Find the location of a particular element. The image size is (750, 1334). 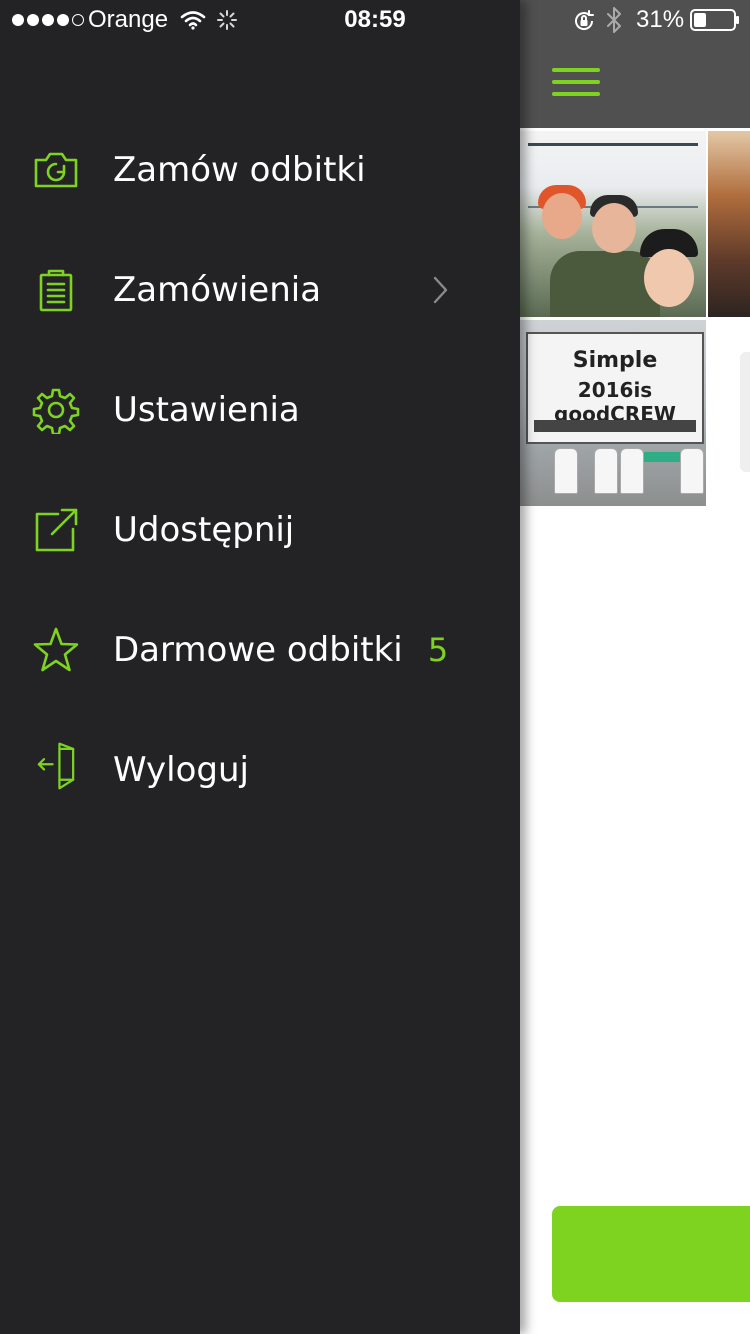

gear-icon is located at coordinates (56, 410).